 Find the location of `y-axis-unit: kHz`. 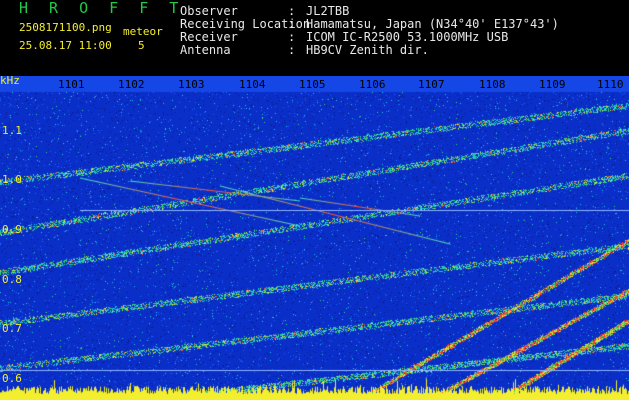

y-axis-unit: kHz is located at coordinates (10, 80).